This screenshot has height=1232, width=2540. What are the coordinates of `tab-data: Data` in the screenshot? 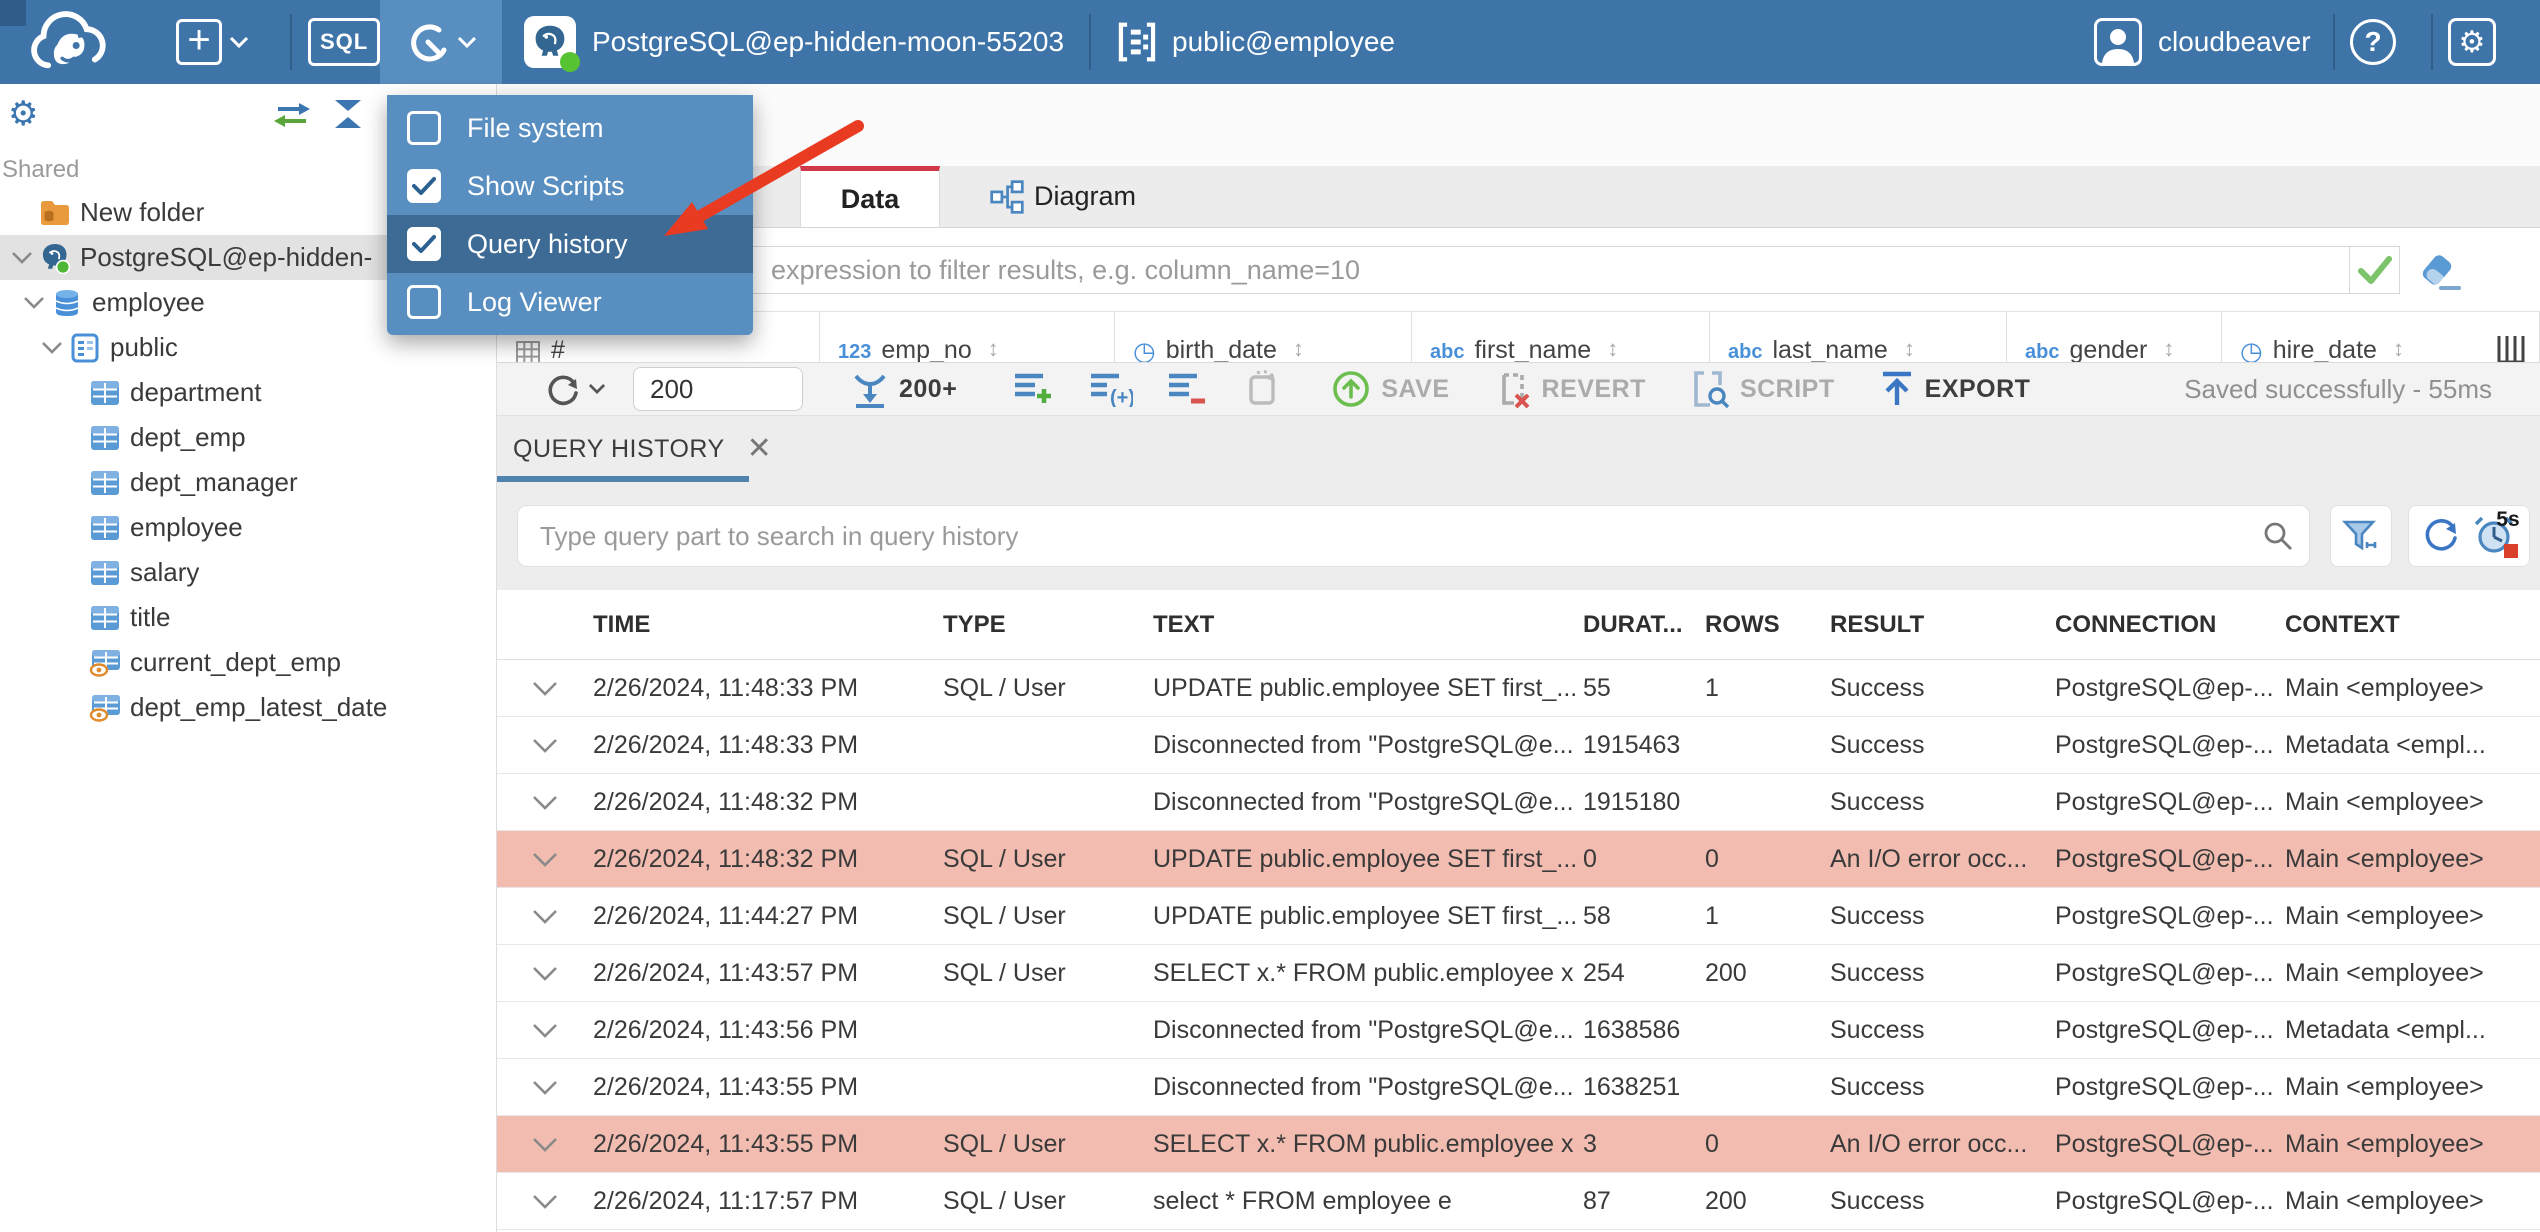 It's located at (870, 196).